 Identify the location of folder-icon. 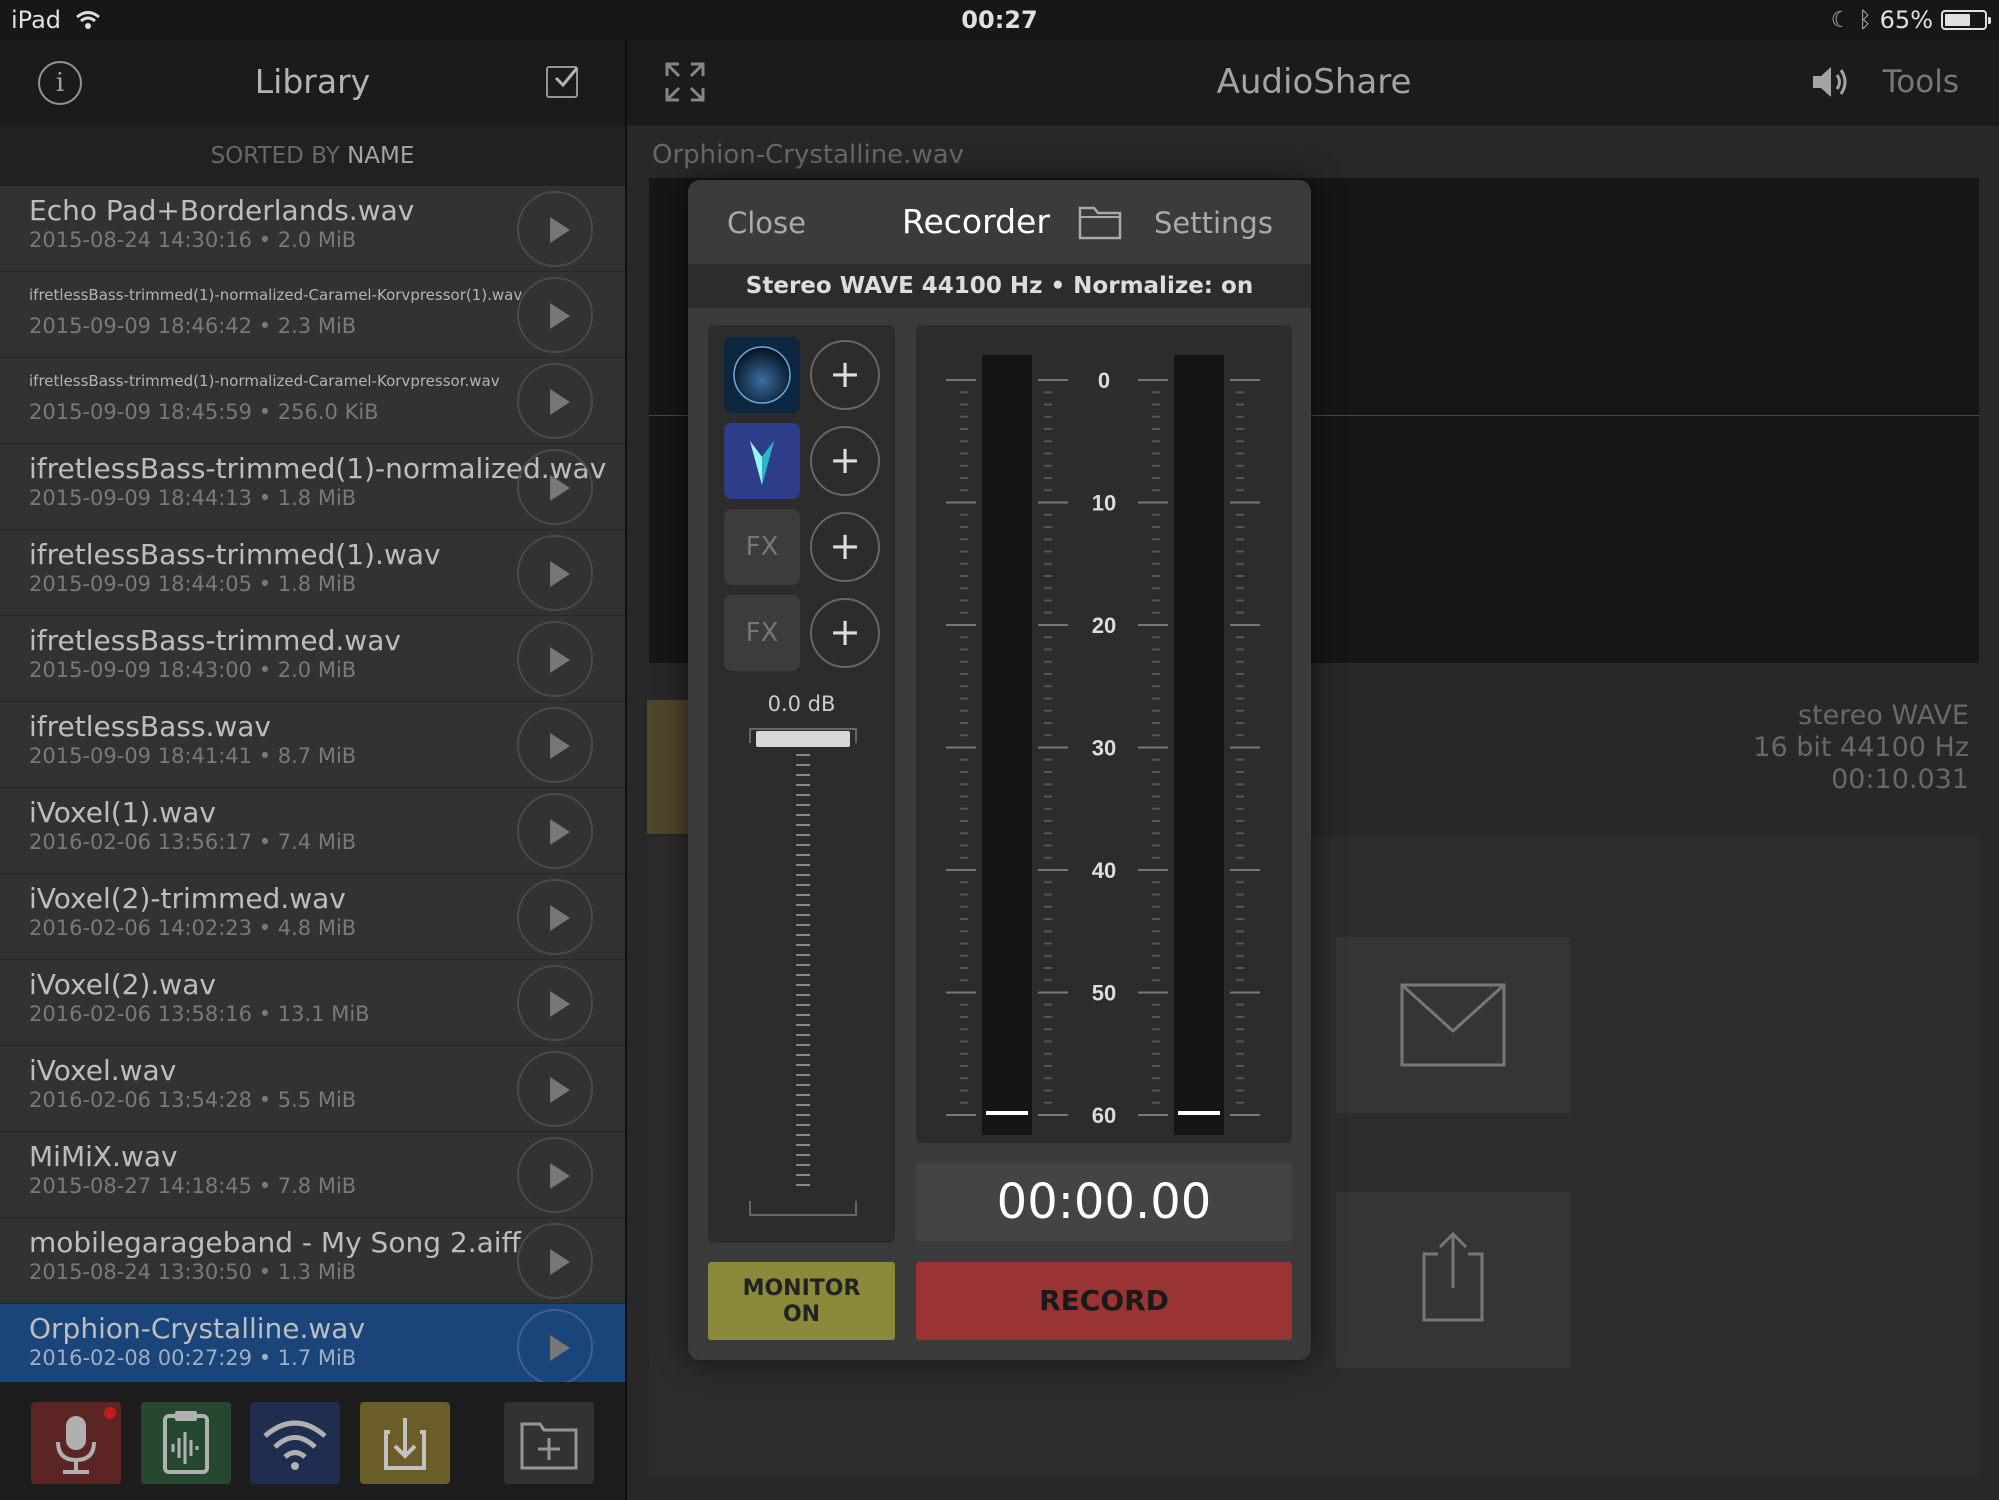
(1100, 222).